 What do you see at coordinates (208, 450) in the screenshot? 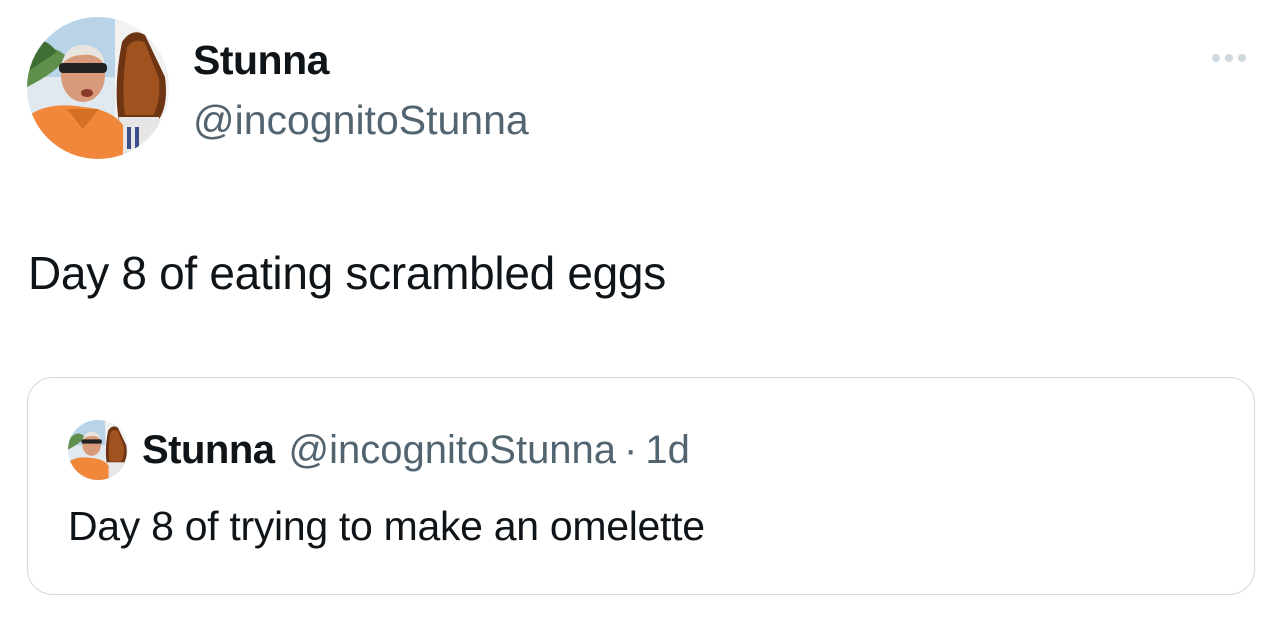
I see `quoted-author-display-name: Stunna` at bounding box center [208, 450].